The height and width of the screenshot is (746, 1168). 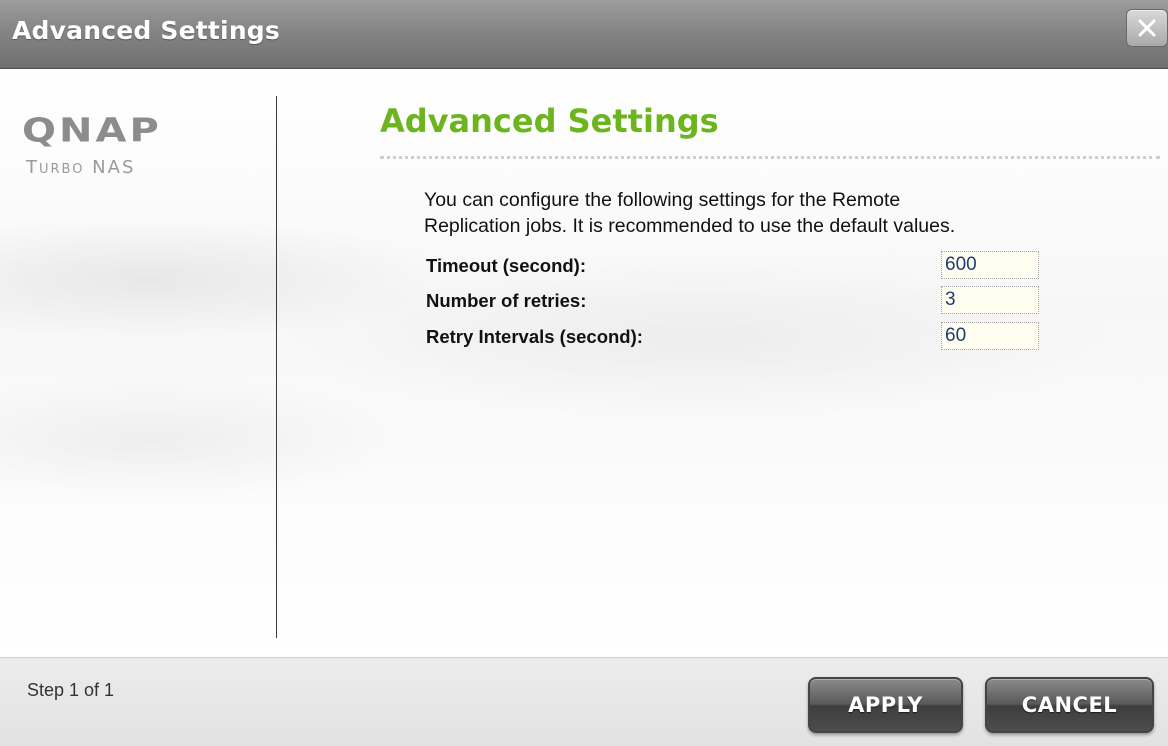 I want to click on retry-interval-label: Retry Intervals (second):, so click(x=534, y=336).